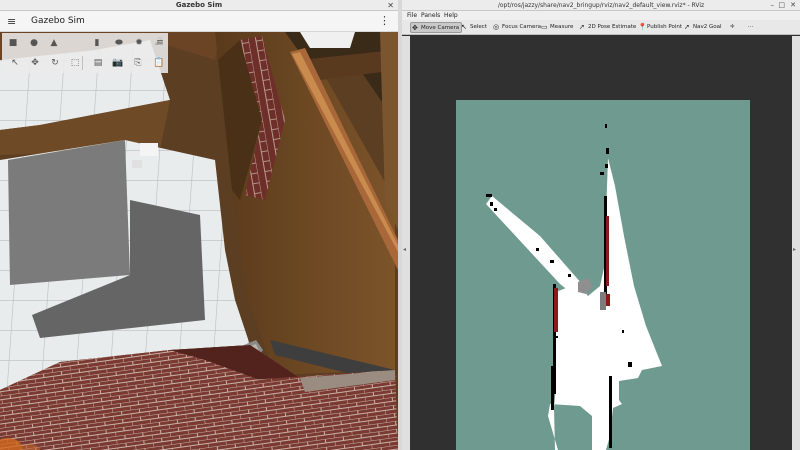  Describe the element at coordinates (612, 27) in the screenshot. I see `tool-2d-pose-estimate-label: 2D Pose Estimate` at that location.